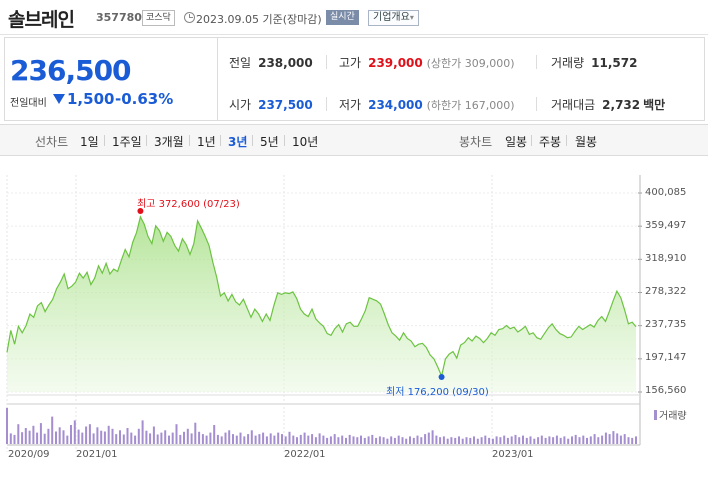 The height and width of the screenshot is (487, 708). I want to click on y-tick-6: 156,560, so click(666, 390).